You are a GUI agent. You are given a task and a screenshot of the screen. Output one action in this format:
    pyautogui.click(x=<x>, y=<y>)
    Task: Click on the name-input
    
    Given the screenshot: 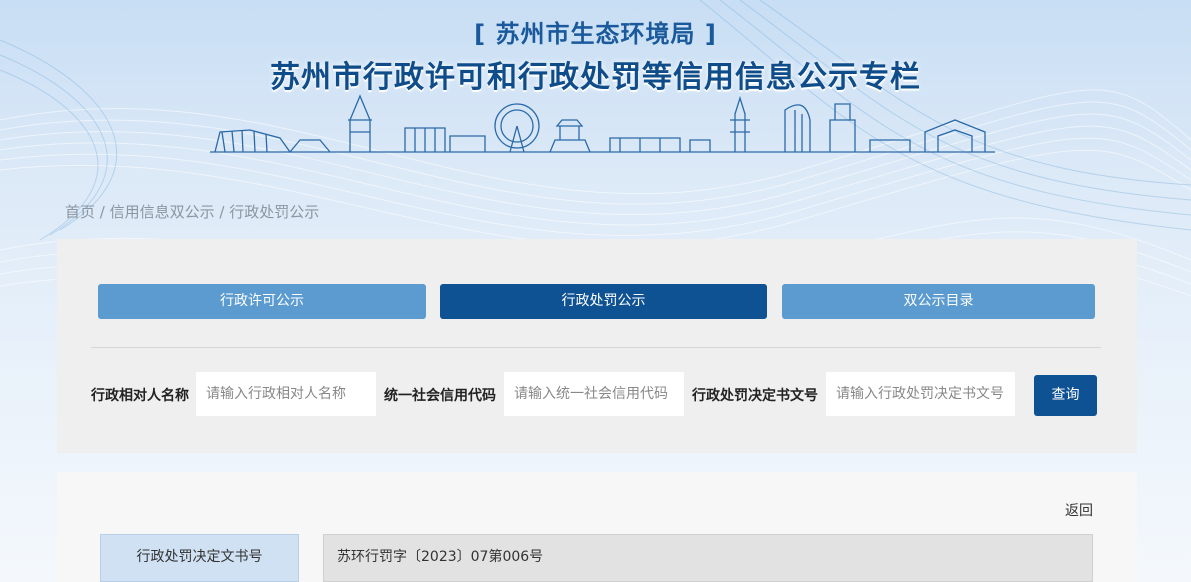 What is the action you would take?
    pyautogui.click(x=286, y=394)
    